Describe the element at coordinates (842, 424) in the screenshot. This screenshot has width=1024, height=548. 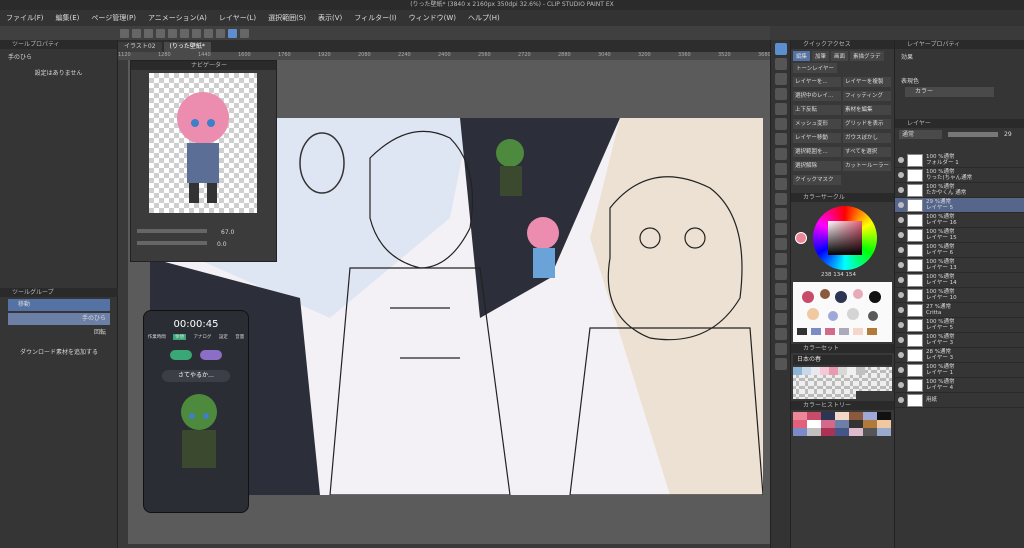
I see `color-history-grid` at that location.